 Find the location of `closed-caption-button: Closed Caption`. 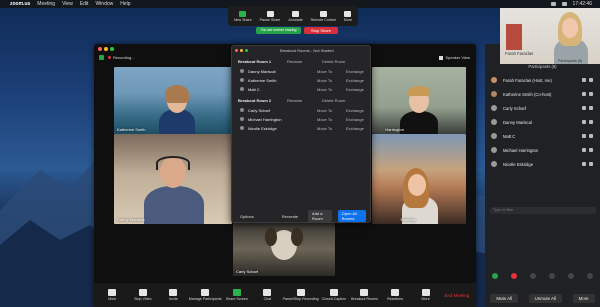

closed-caption-button: Closed Caption is located at coordinates (334, 295).